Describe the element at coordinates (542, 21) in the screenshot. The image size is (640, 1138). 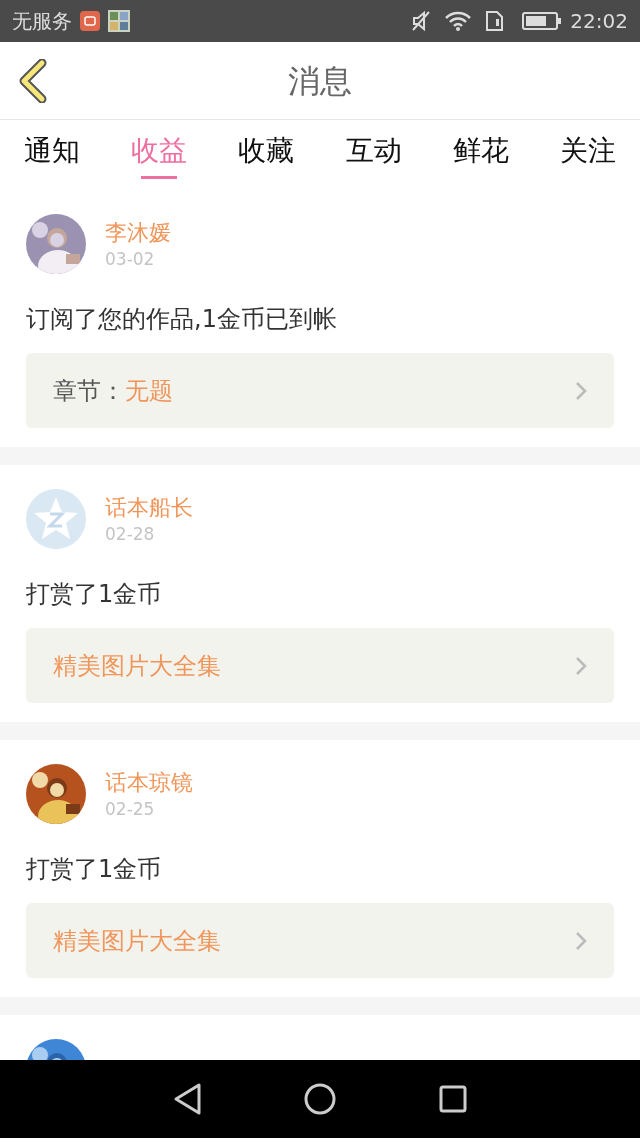
I see `battery-icon` at that location.